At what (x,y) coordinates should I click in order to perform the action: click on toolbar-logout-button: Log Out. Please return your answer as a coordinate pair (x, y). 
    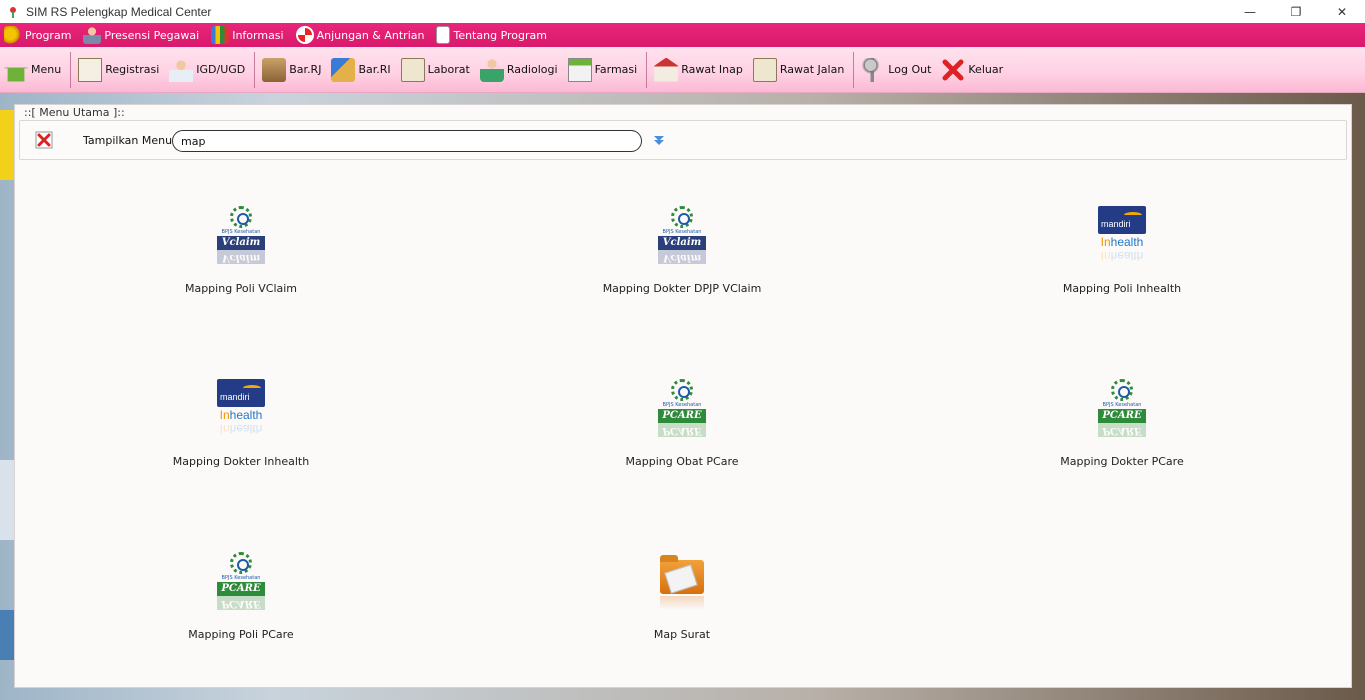
    Looking at the image, I should click on (897, 70).